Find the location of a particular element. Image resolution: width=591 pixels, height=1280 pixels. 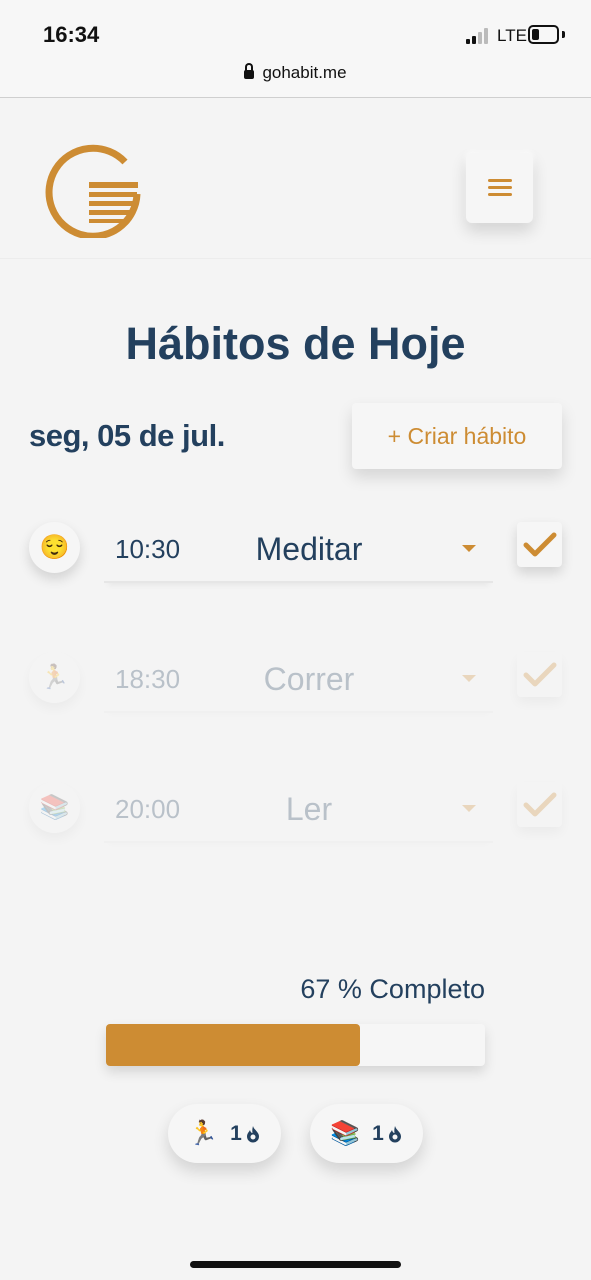

habit-row: 😌 10:30 Meditar is located at coordinates (295, 567).